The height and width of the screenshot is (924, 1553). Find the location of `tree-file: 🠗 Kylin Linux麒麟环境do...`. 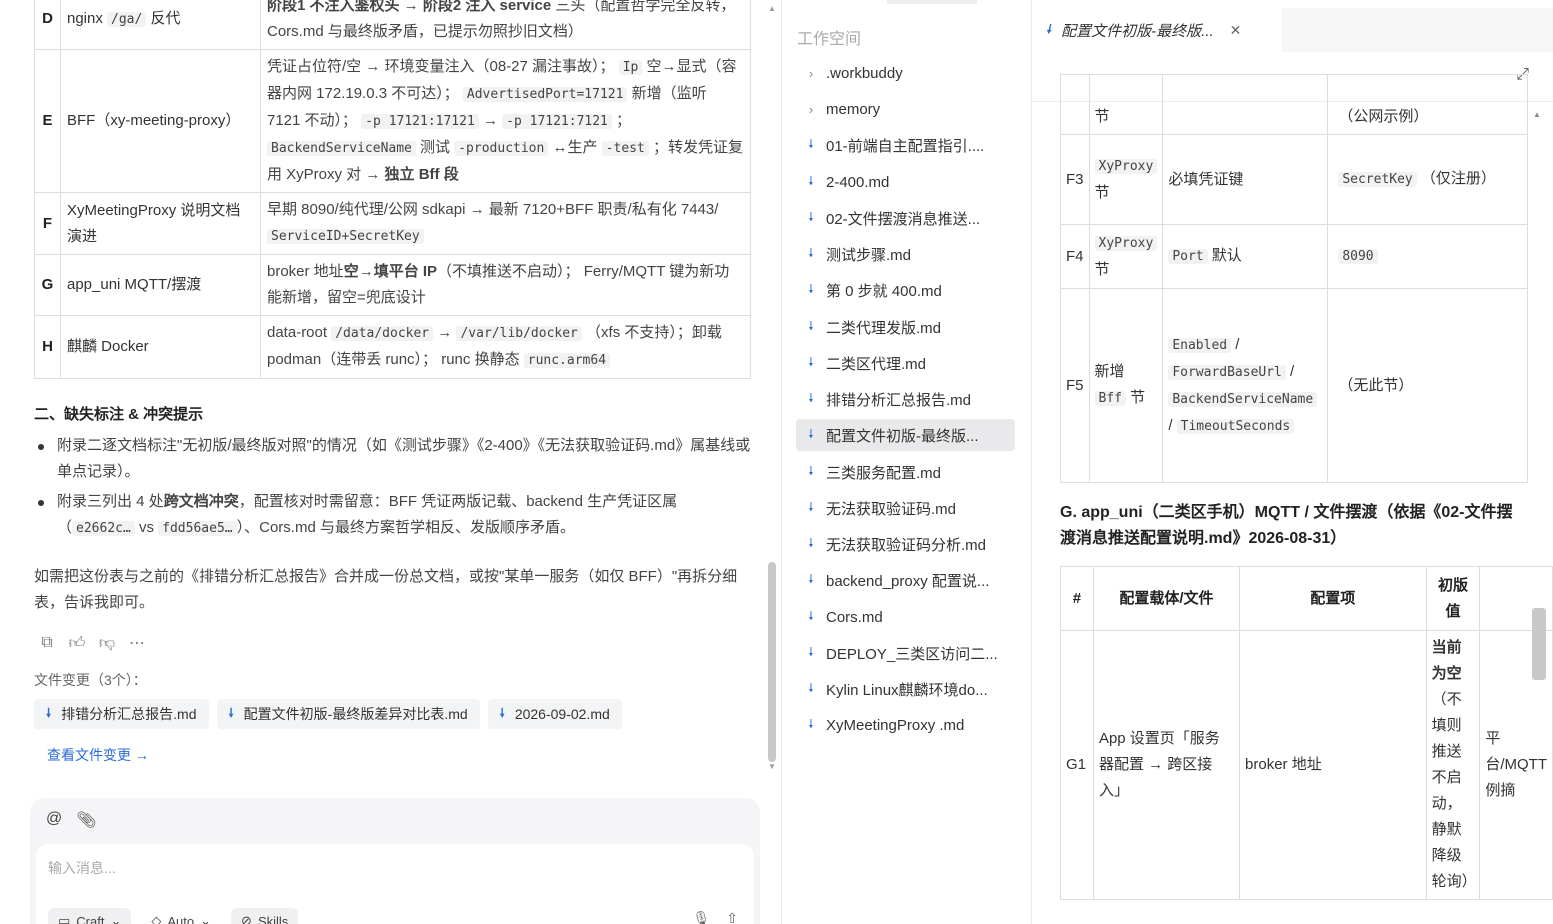

tree-file: 🠗 Kylin Linux麒麟环境do... is located at coordinates (905, 689).